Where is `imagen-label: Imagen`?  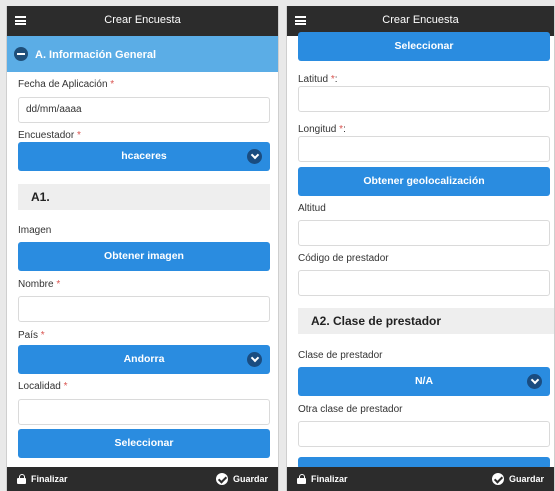 imagen-label: Imagen is located at coordinates (35, 230).